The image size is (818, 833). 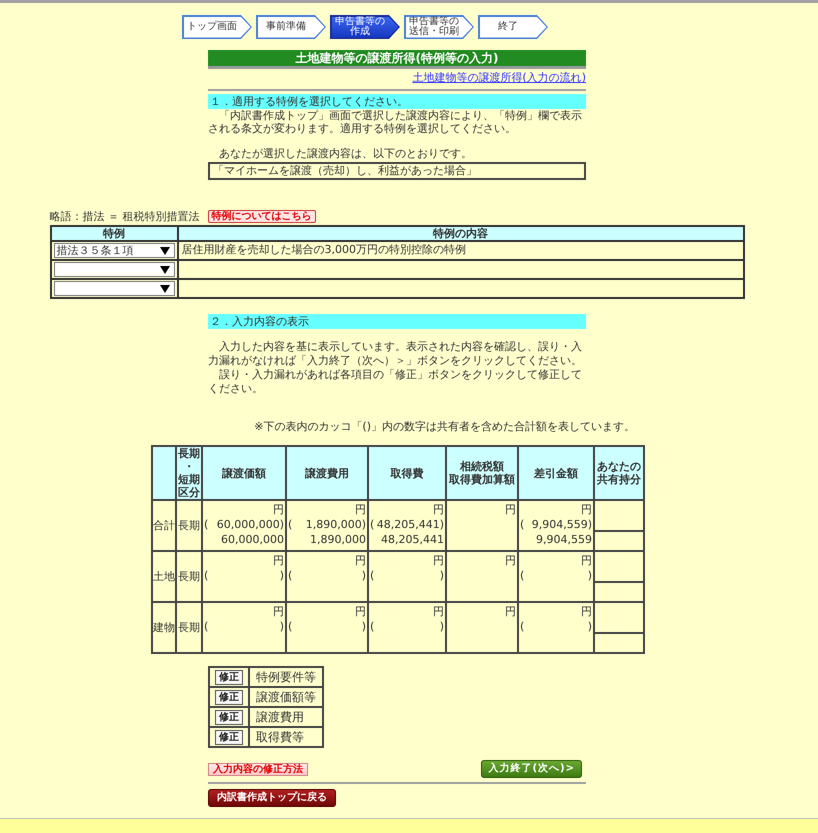 What do you see at coordinates (286, 697) in the screenshot?
I see `table-cell: 譲渡価額等` at bounding box center [286, 697].